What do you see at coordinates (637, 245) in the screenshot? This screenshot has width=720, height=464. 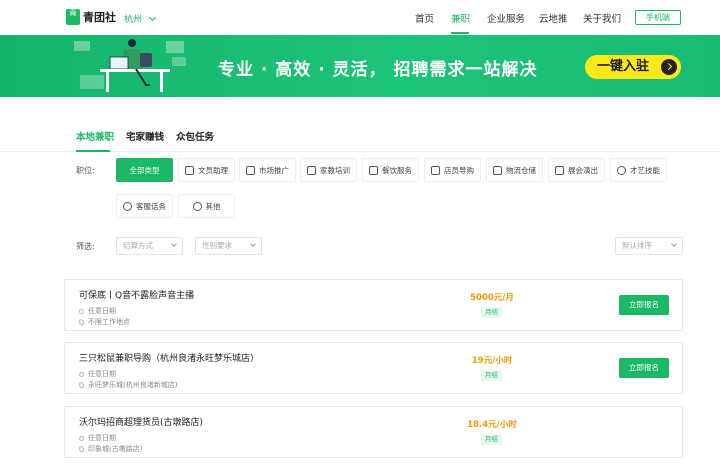 I see `sort-placeholder: 默认排序` at bounding box center [637, 245].